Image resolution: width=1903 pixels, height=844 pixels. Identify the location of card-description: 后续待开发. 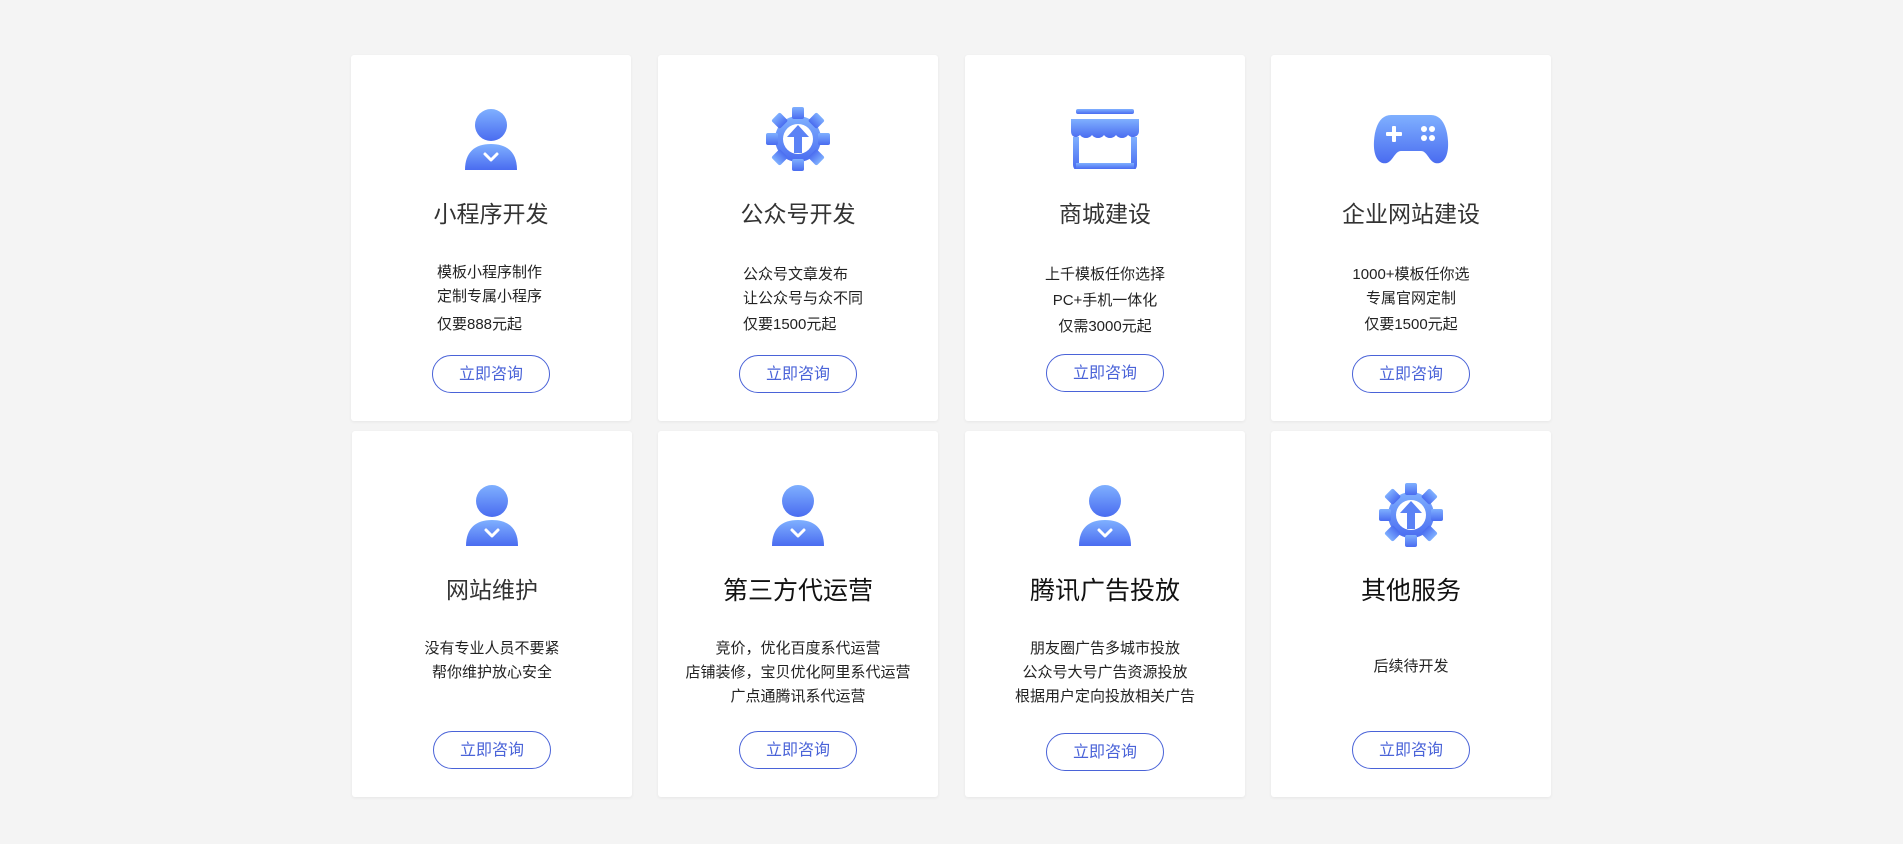
(1411, 666).